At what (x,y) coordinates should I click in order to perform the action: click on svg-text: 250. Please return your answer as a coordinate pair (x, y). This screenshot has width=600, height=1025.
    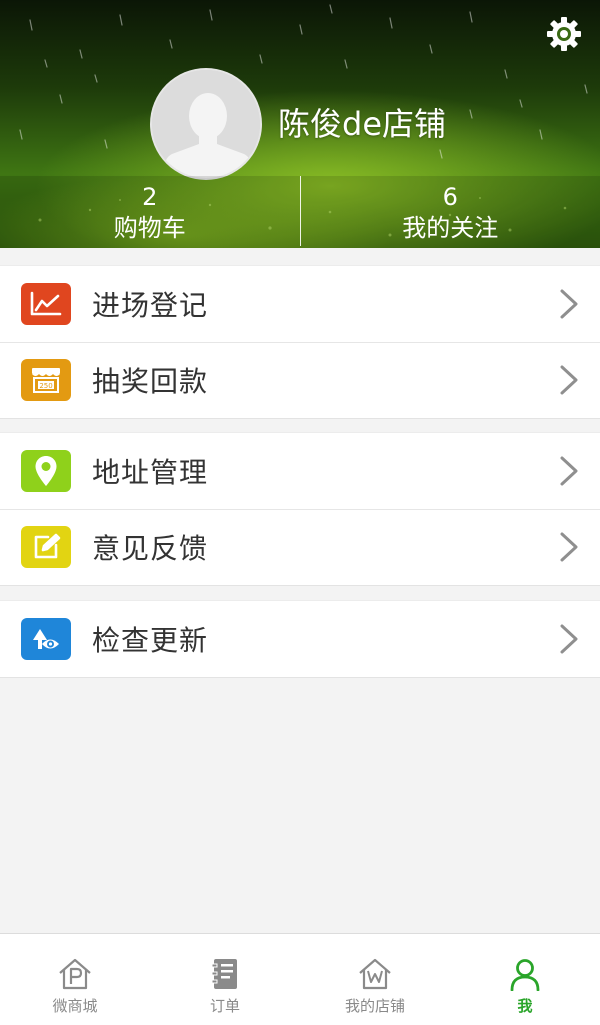
    Looking at the image, I should click on (45, 386).